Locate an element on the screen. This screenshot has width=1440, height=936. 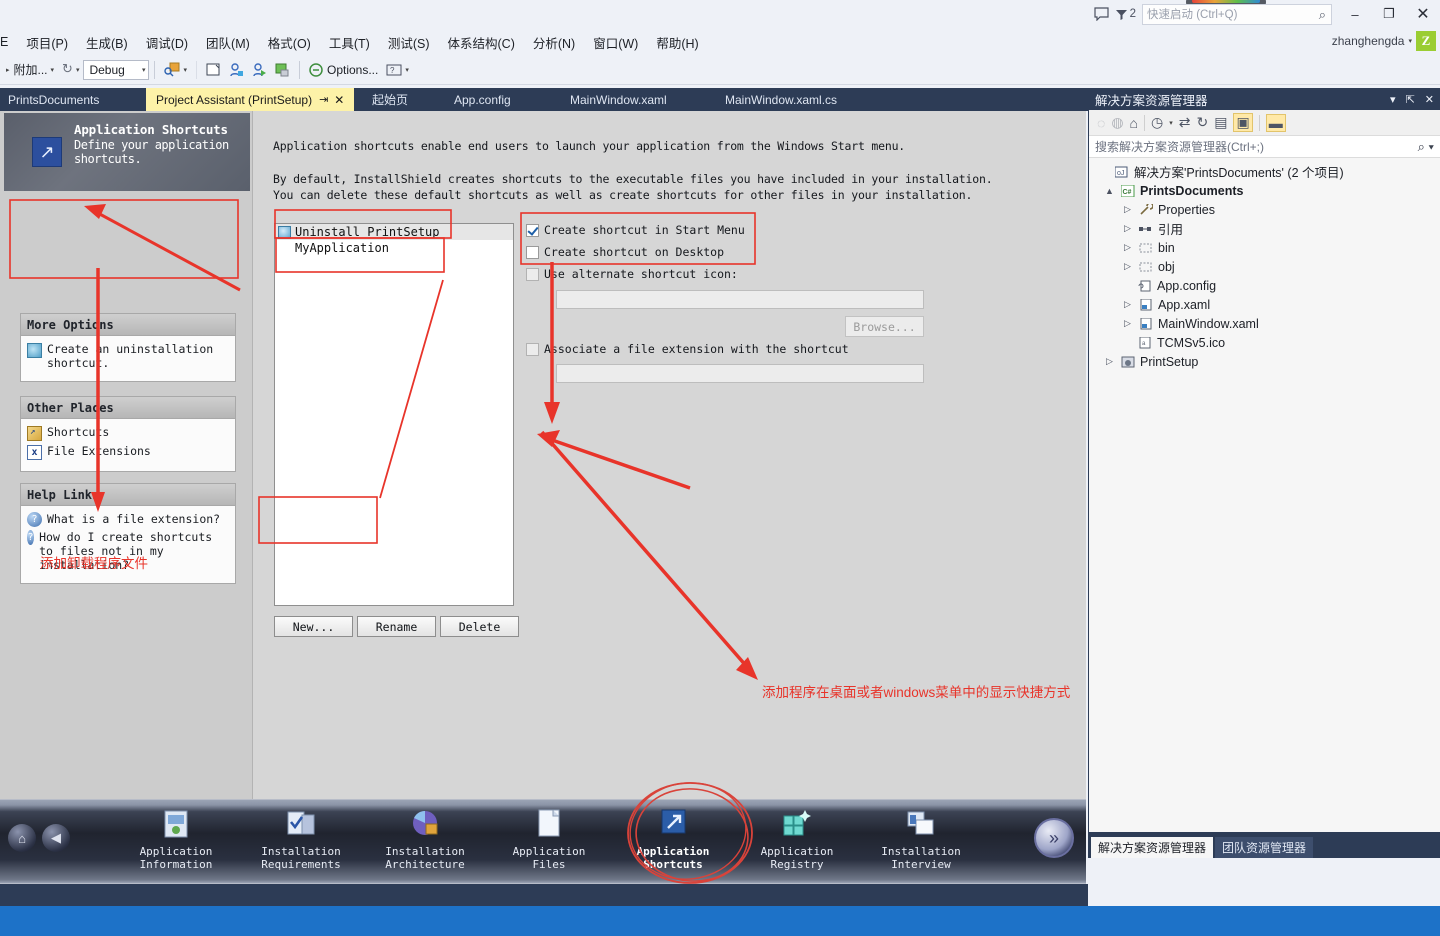
maximize-button: ❐ is located at coordinates (1389, 14).